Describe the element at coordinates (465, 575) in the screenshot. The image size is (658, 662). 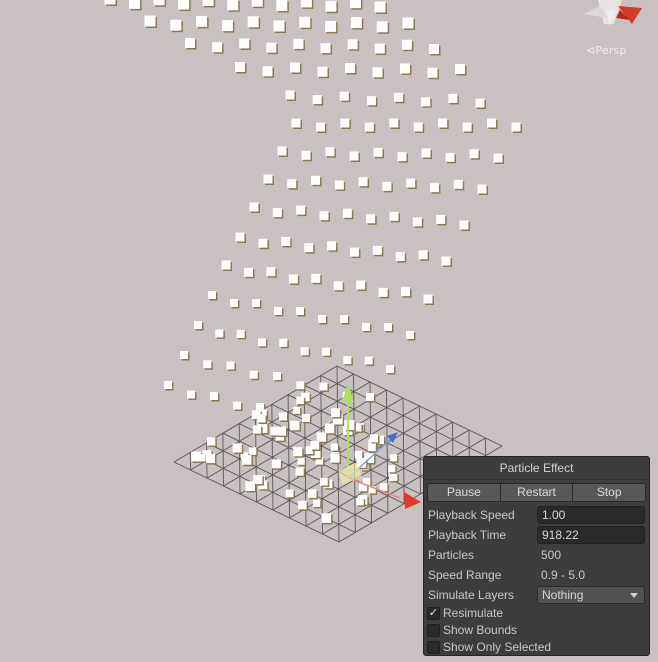
I see `speed-range-label: Speed Range` at that location.